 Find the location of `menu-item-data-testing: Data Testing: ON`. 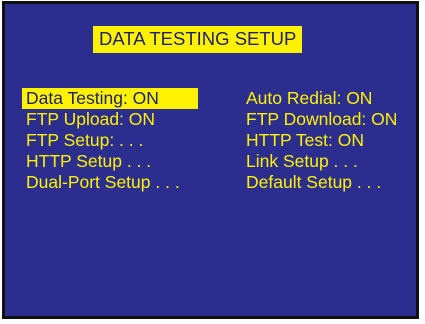

menu-item-data-testing: Data Testing: ON is located at coordinates (110, 98).